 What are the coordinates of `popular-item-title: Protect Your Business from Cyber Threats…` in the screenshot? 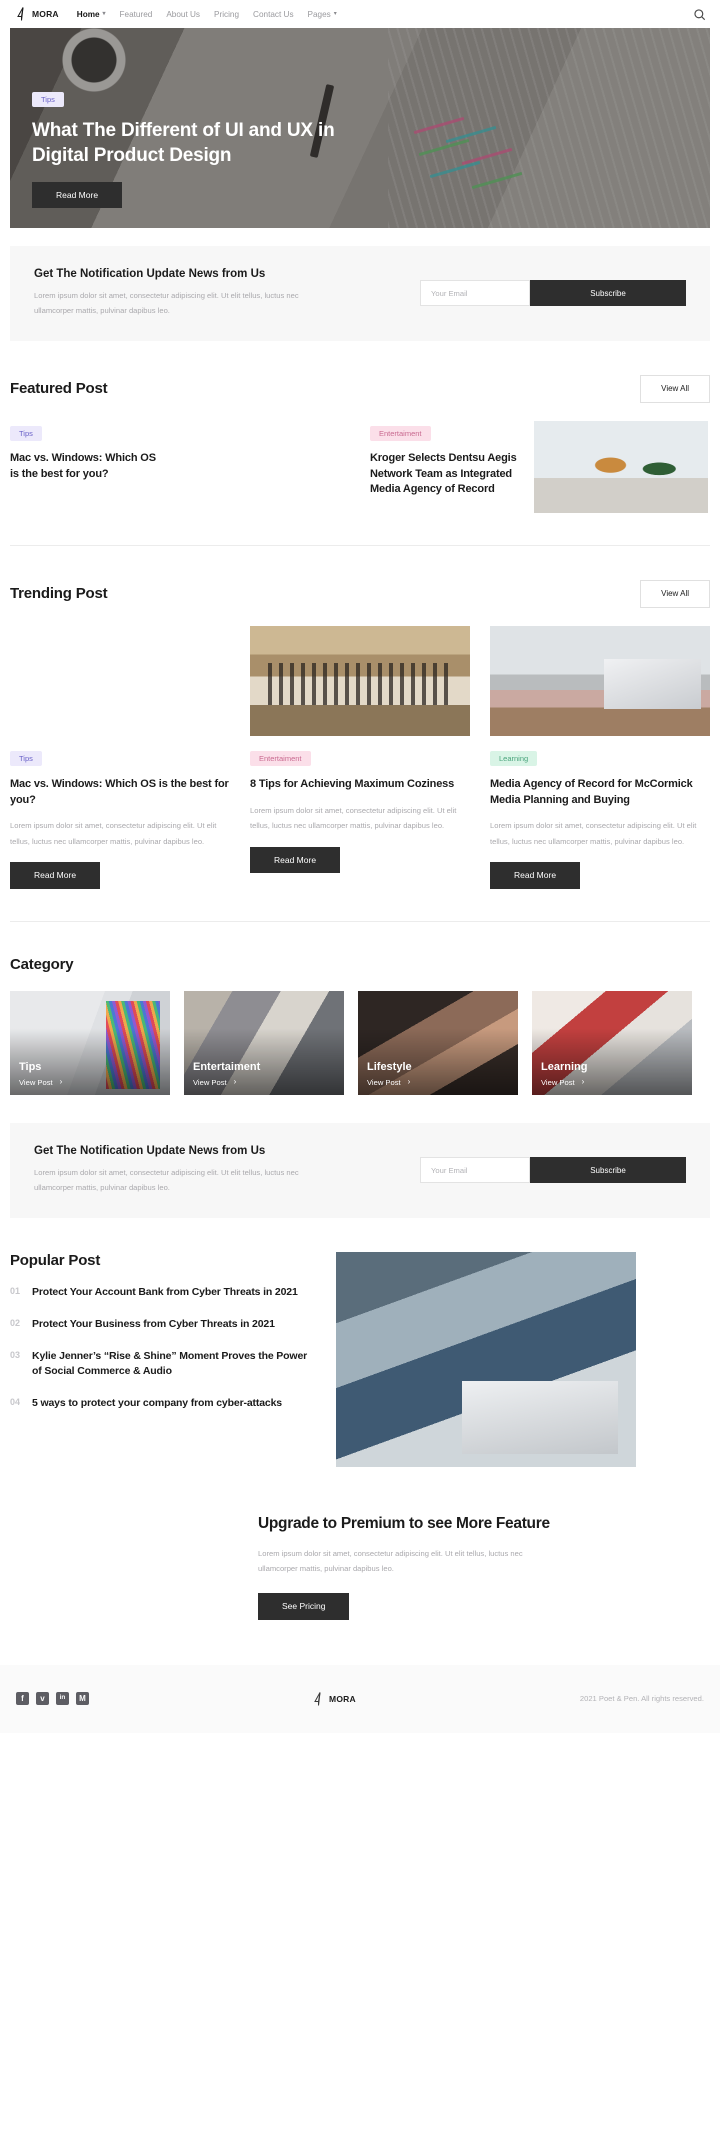 It's located at (153, 1323).